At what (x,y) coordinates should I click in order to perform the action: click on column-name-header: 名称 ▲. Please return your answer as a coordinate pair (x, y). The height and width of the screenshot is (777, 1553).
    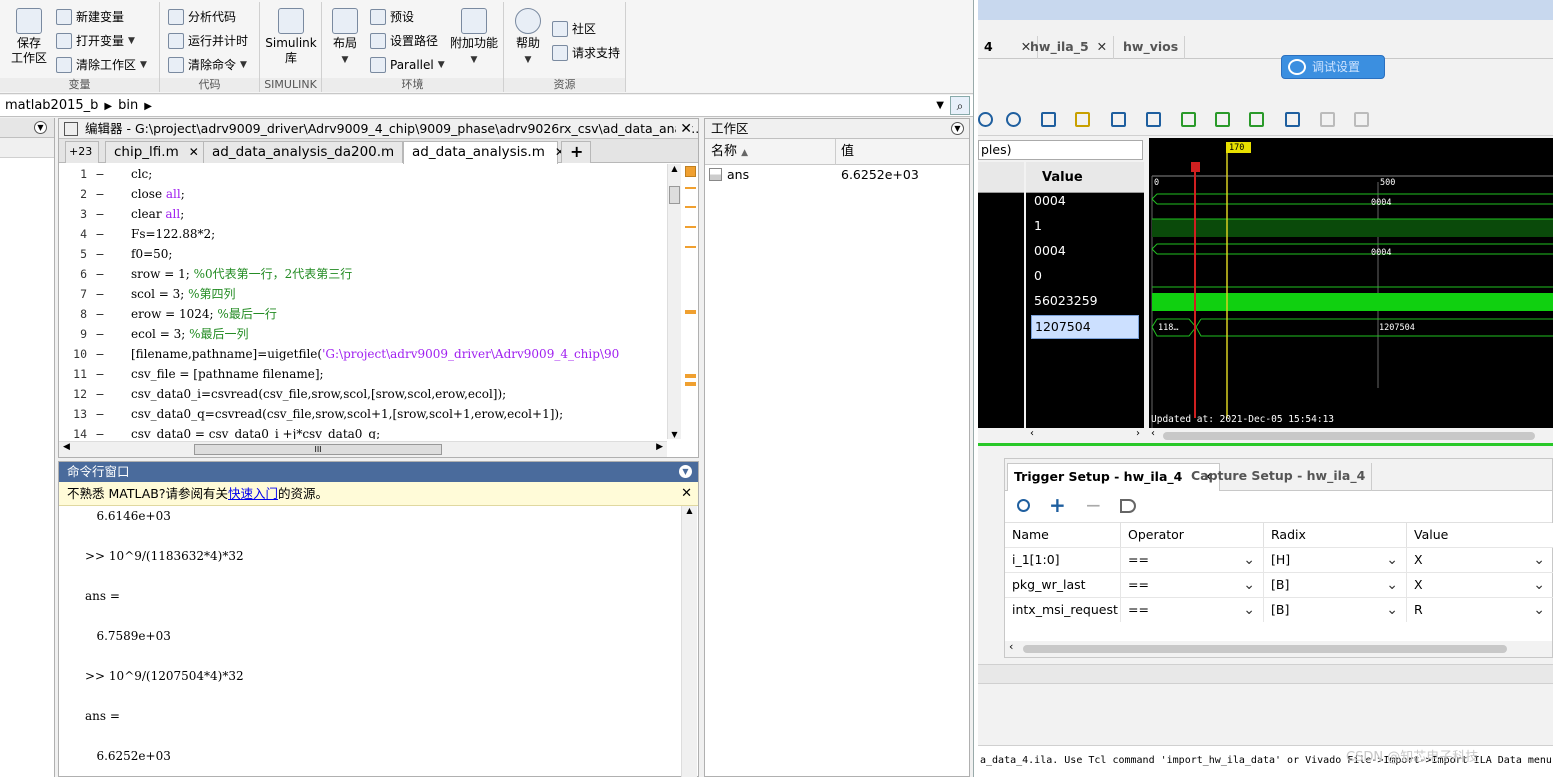
    Looking at the image, I should click on (729, 152).